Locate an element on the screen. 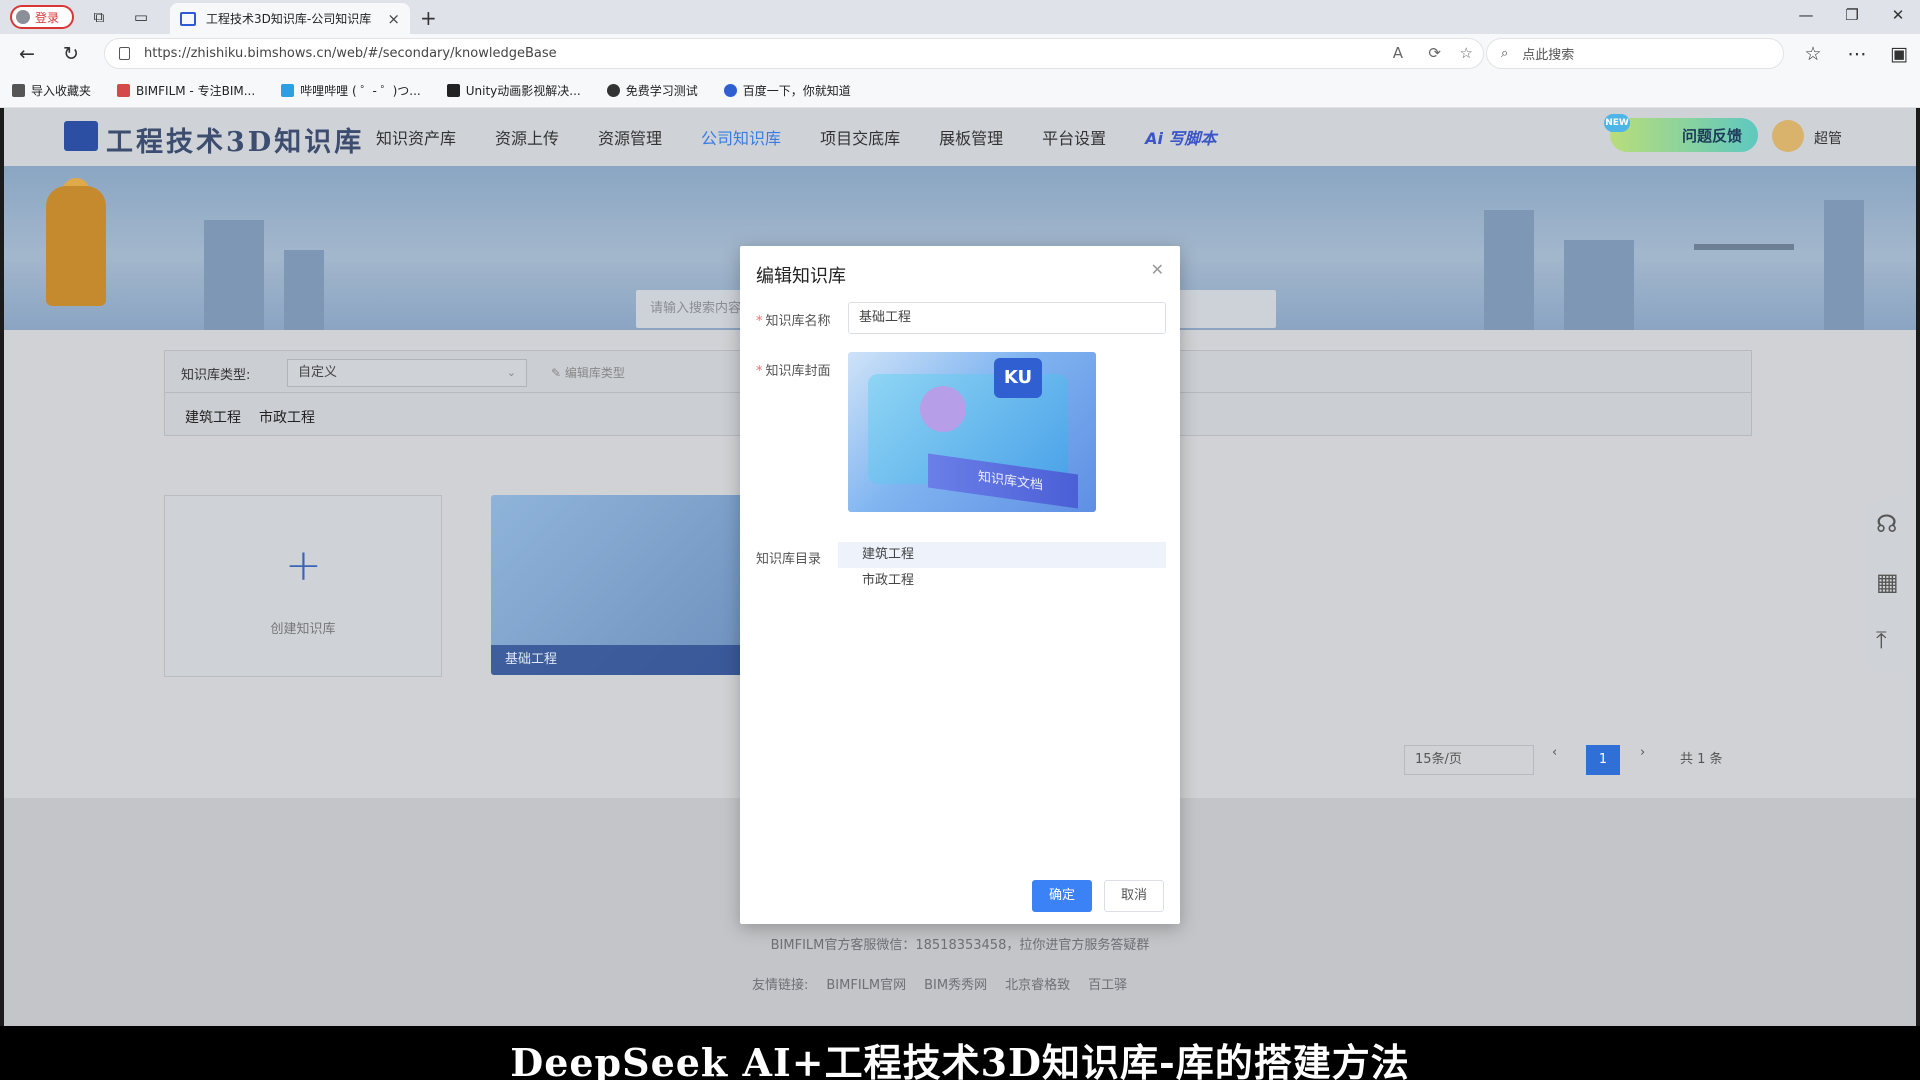  lock-icon is located at coordinates (124, 53).